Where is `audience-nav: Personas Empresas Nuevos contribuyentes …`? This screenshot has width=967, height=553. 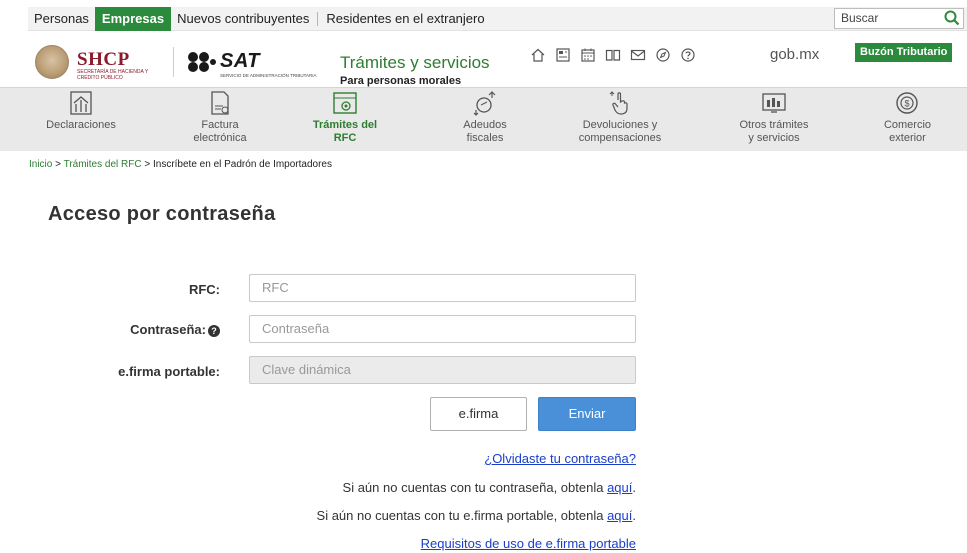 audience-nav: Personas Empresas Nuevos contribuyentes … is located at coordinates (259, 19).